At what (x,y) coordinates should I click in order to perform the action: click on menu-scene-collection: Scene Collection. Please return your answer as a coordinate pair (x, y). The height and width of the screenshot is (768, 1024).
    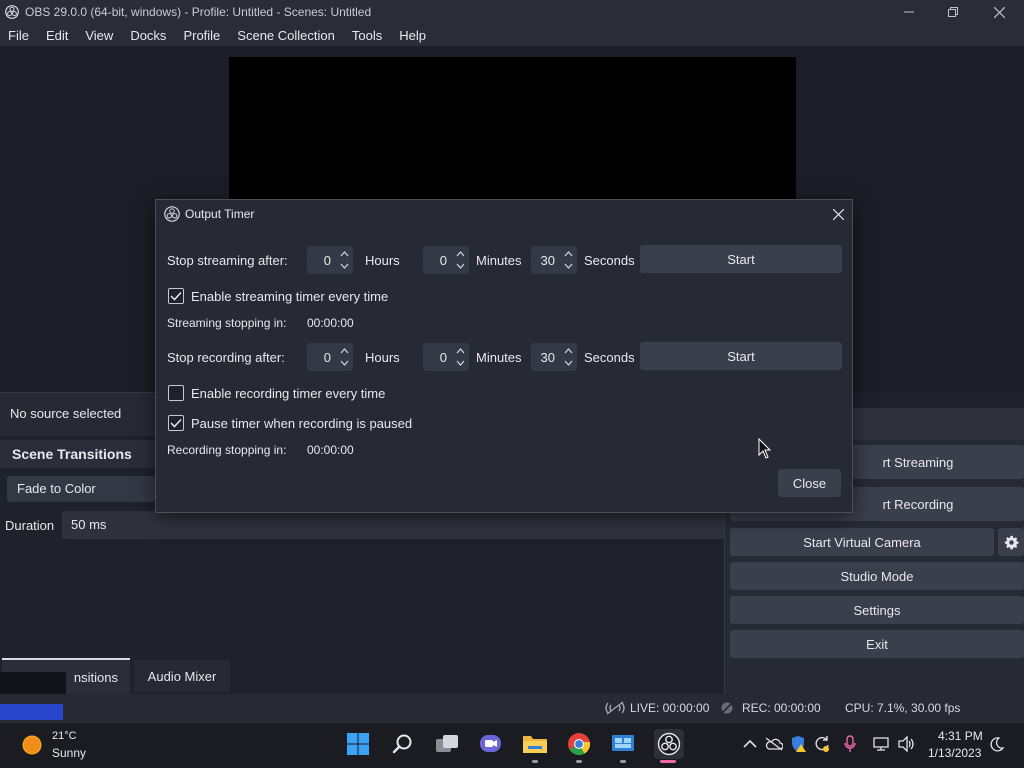
    Looking at the image, I should click on (286, 35).